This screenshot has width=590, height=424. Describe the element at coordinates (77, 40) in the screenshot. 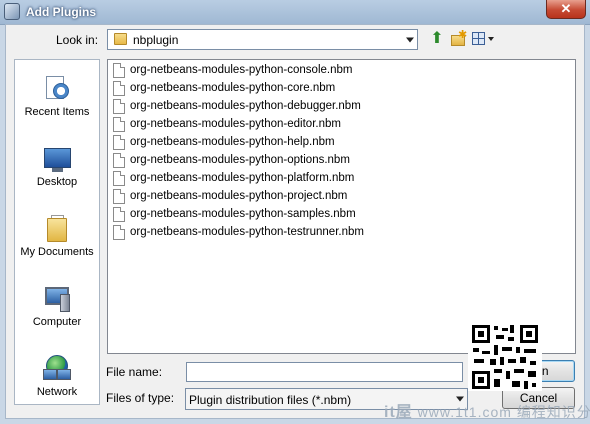

I see `look-in-label: Look in:` at that location.